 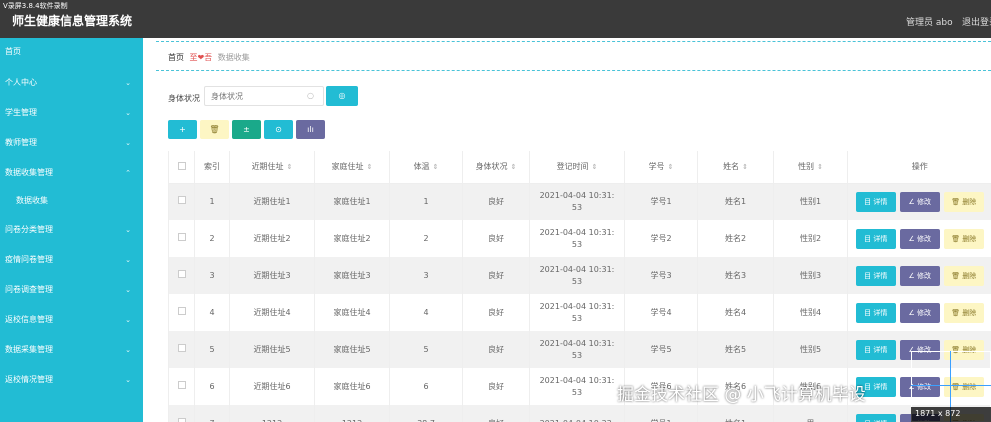 What do you see at coordinates (71, 173) in the screenshot?
I see `sidebar-item-4: 数据收集管理 ⌃` at bounding box center [71, 173].